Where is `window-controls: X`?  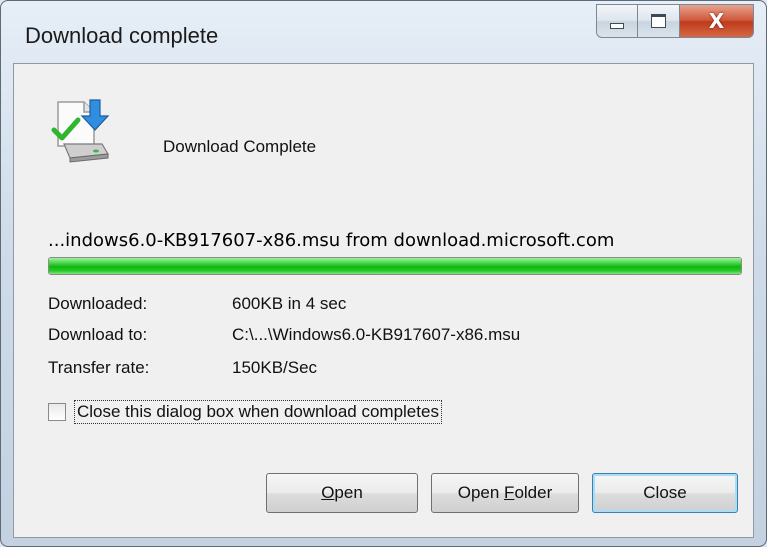 window-controls: X is located at coordinates (675, 21).